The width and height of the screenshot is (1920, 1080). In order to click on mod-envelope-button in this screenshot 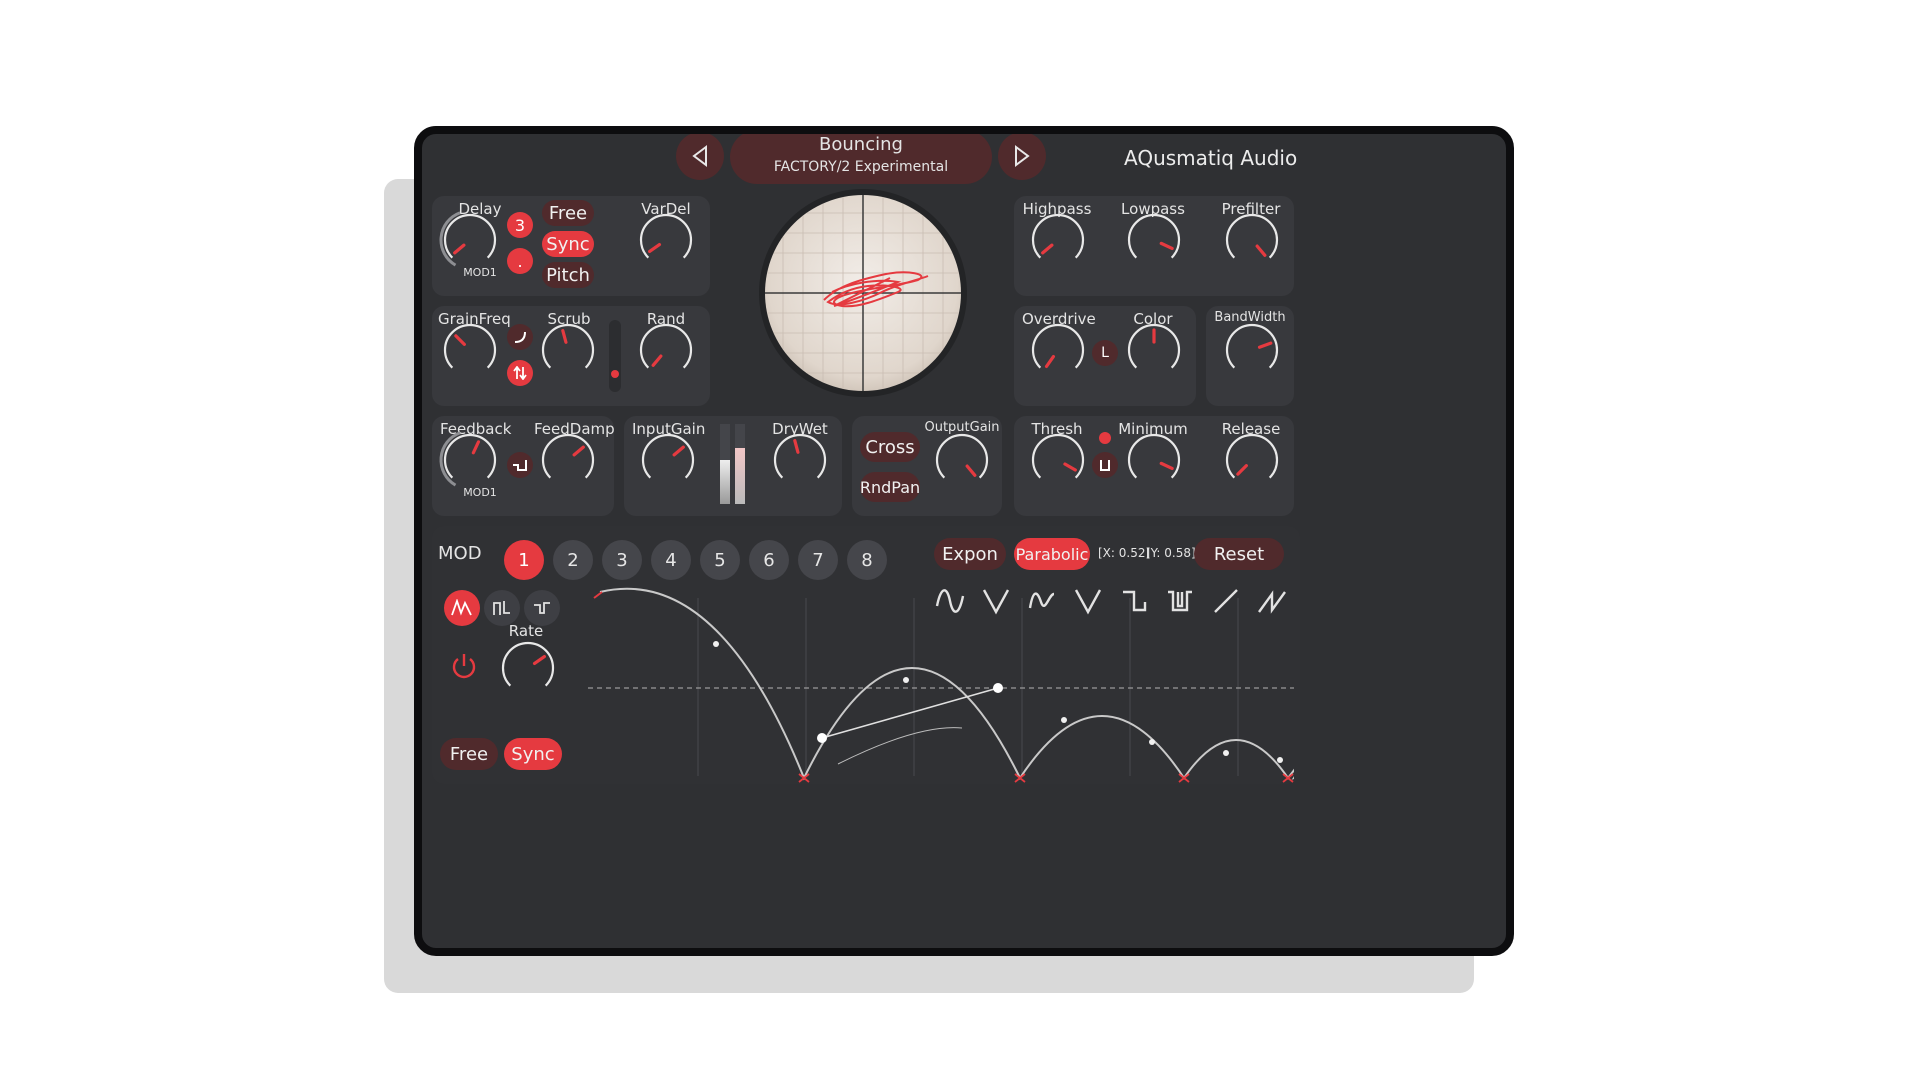, I will do `click(462, 608)`.